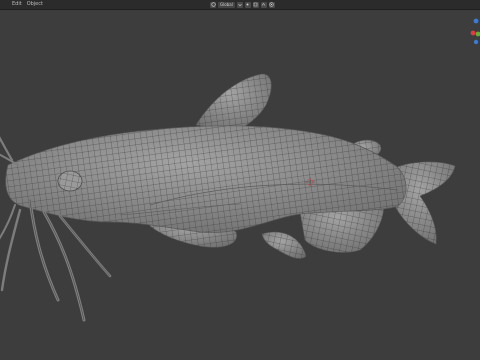  Describe the element at coordinates (255, 4) in the screenshot. I see `snap-icon` at that location.